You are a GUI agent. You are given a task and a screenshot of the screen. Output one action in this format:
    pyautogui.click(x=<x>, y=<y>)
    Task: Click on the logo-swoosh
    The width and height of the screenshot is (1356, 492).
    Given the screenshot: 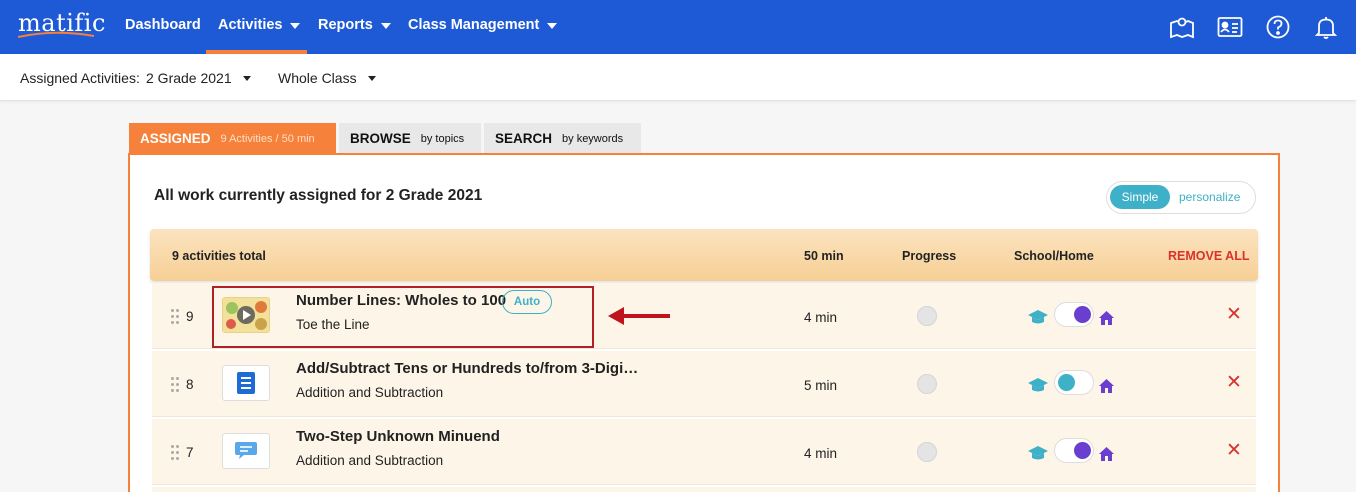 What is the action you would take?
    pyautogui.click(x=56, y=34)
    